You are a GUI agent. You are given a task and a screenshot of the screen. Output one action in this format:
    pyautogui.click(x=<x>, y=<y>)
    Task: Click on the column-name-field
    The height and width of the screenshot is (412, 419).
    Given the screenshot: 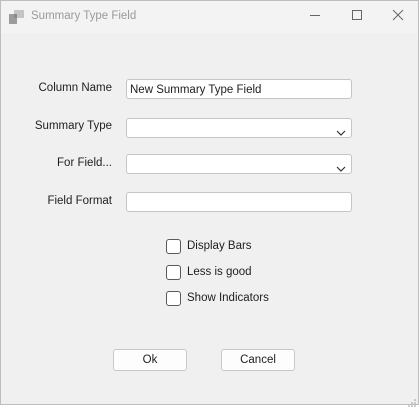 What is the action you would take?
    pyautogui.click(x=239, y=89)
    